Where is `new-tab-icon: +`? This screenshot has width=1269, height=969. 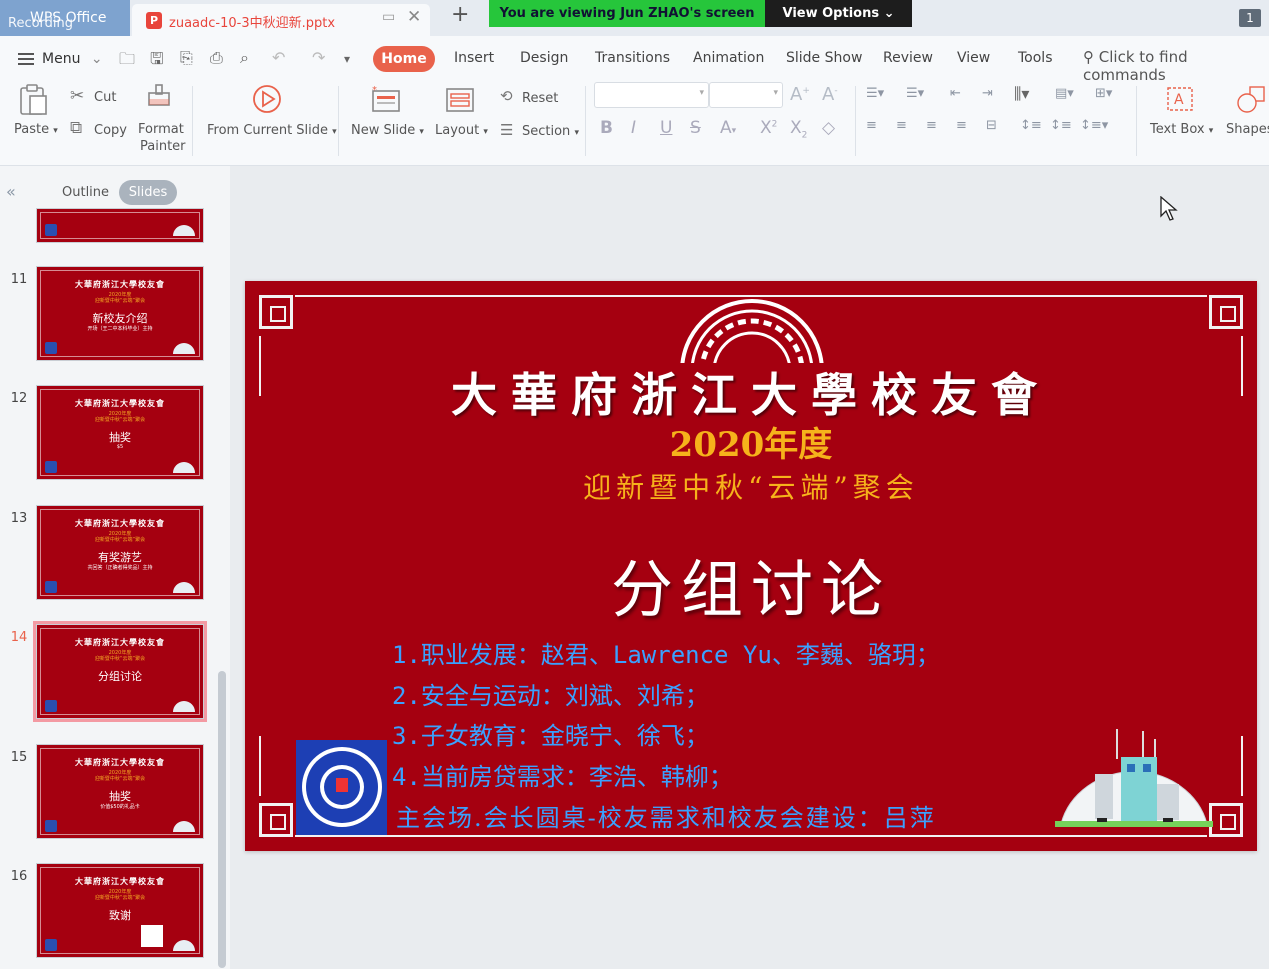 new-tab-icon: + is located at coordinates (460, 14).